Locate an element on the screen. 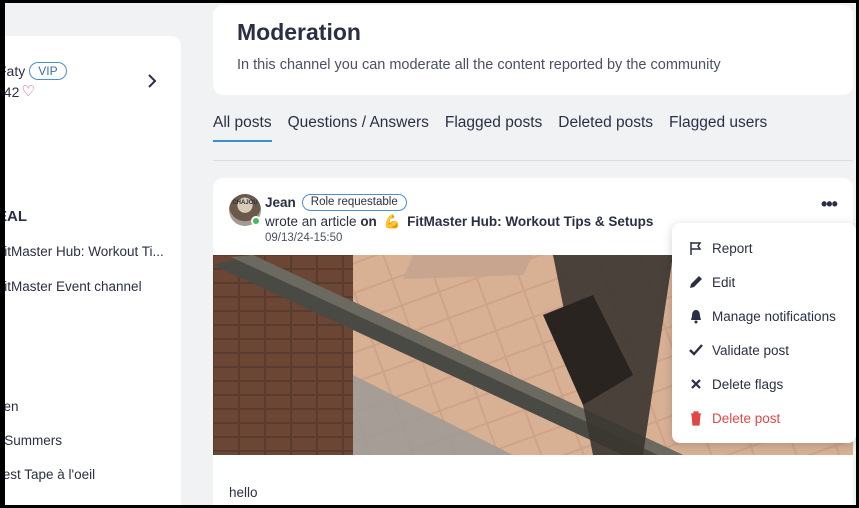 This screenshot has height=508, width=859. menu-item-label: Manage notifications is located at coordinates (774, 316).